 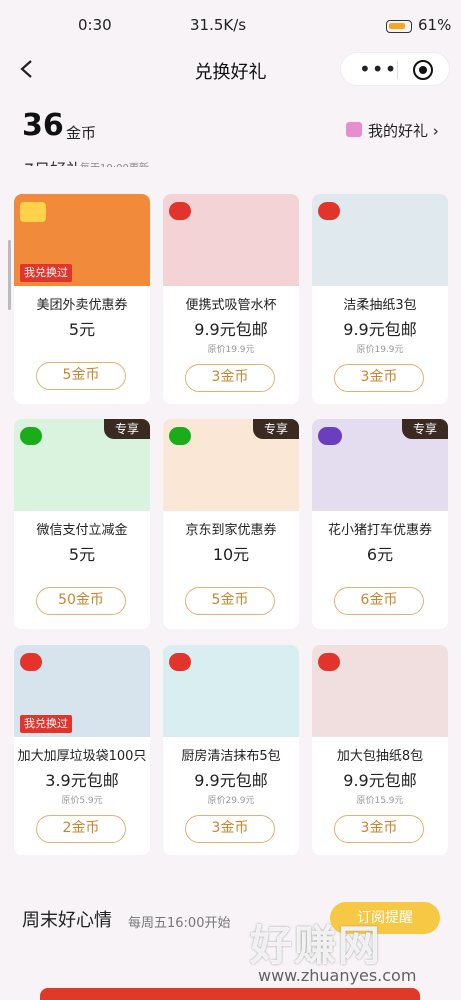 What do you see at coordinates (81, 829) in the screenshot?
I see `redeem-button: 2金币` at bounding box center [81, 829].